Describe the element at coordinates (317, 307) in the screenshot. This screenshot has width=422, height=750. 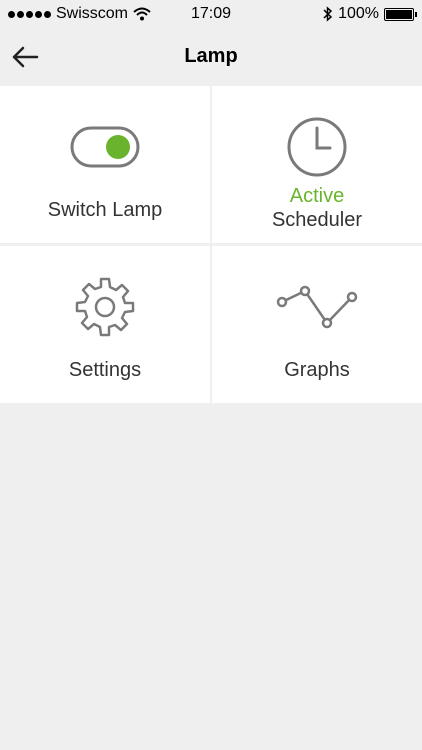
I see `line-graph-icon` at that location.